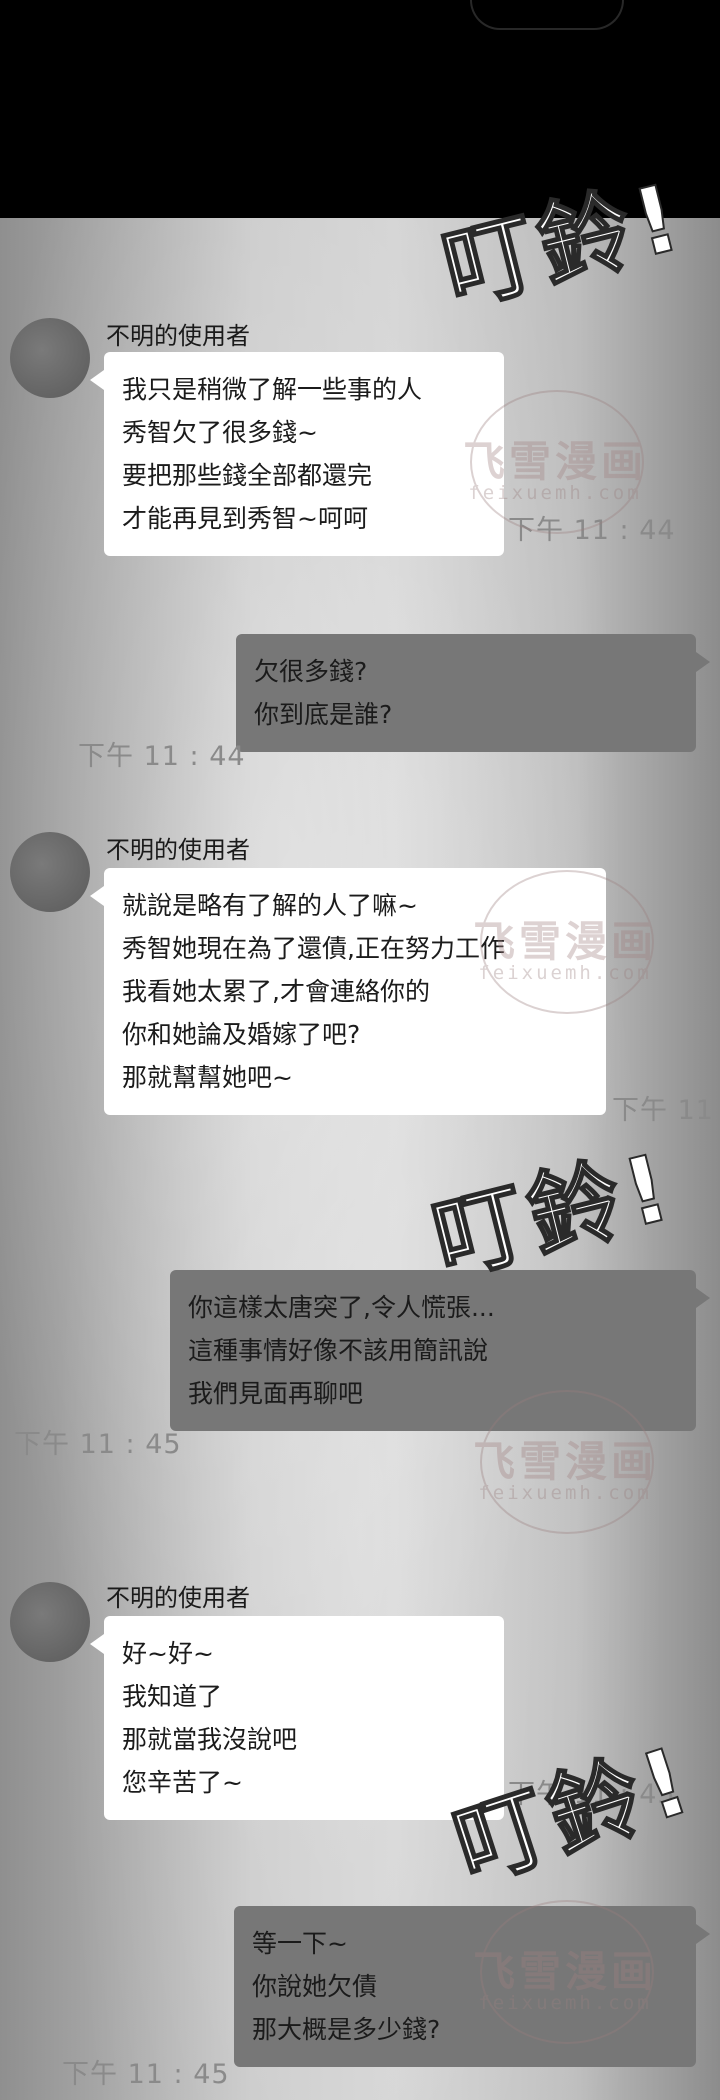  What do you see at coordinates (245, 518) in the screenshot?
I see `message-line: 才能再見到秀智~呵呵` at bounding box center [245, 518].